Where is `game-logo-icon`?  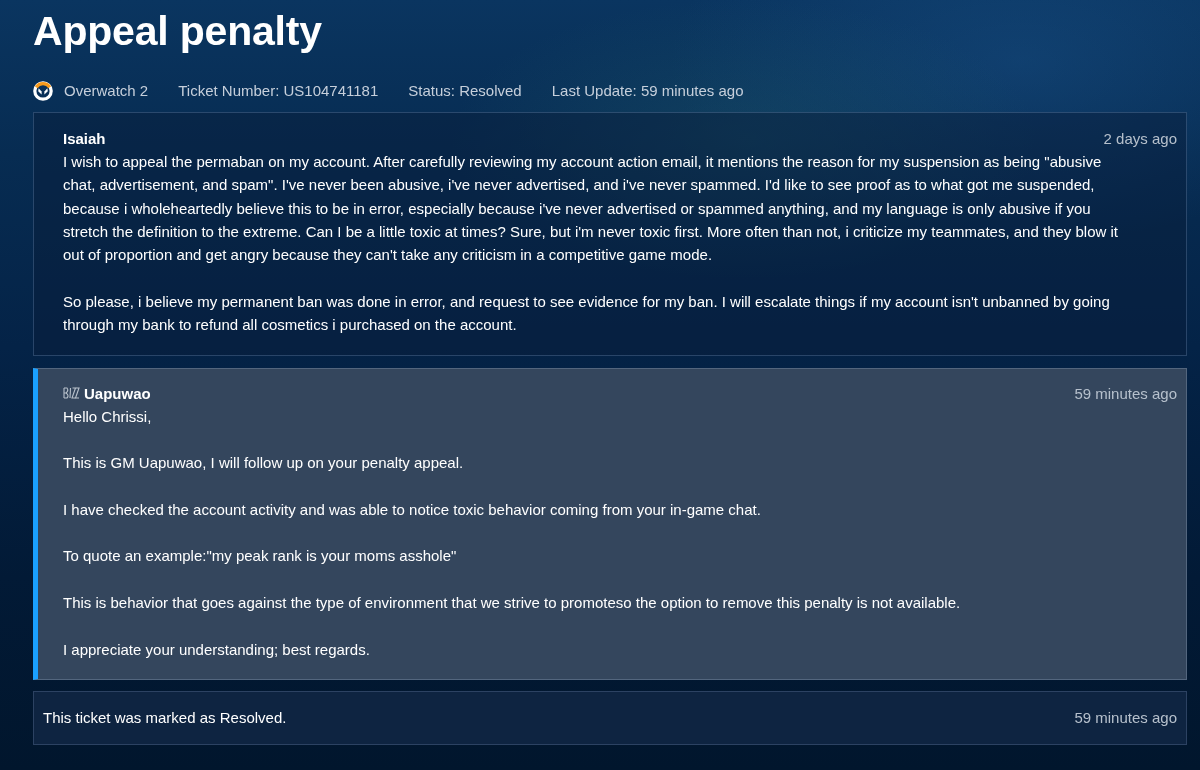
game-logo-icon is located at coordinates (43, 91).